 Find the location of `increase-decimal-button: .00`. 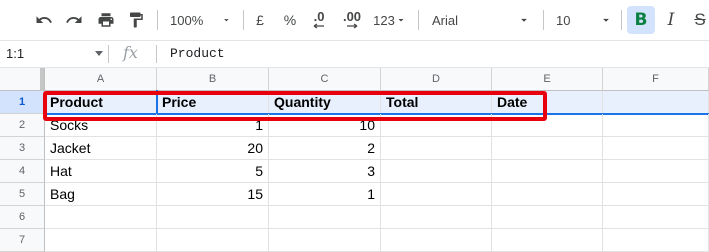

increase-decimal-button: .00 is located at coordinates (352, 20).